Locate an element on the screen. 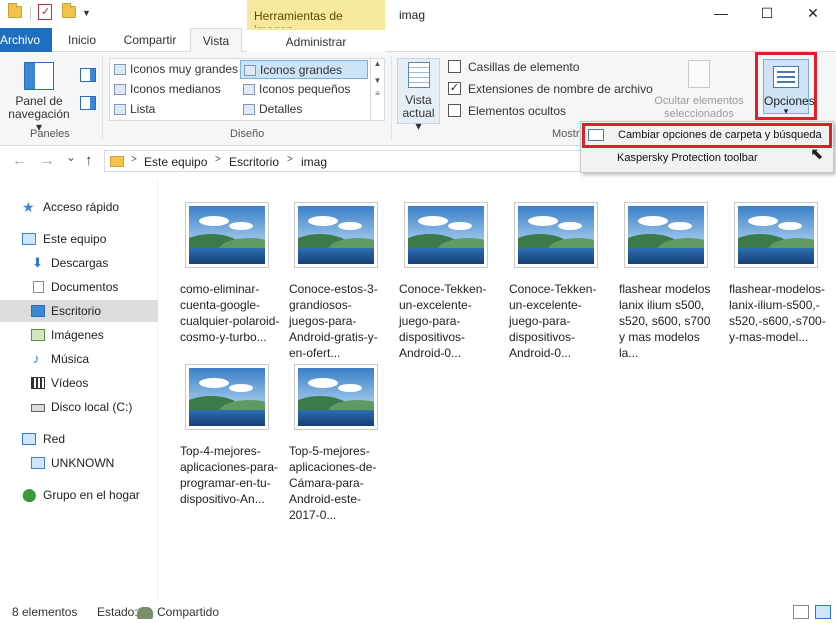 The image size is (836, 623). breadcrumb-escritorio: Escritorio is located at coordinates (254, 162).